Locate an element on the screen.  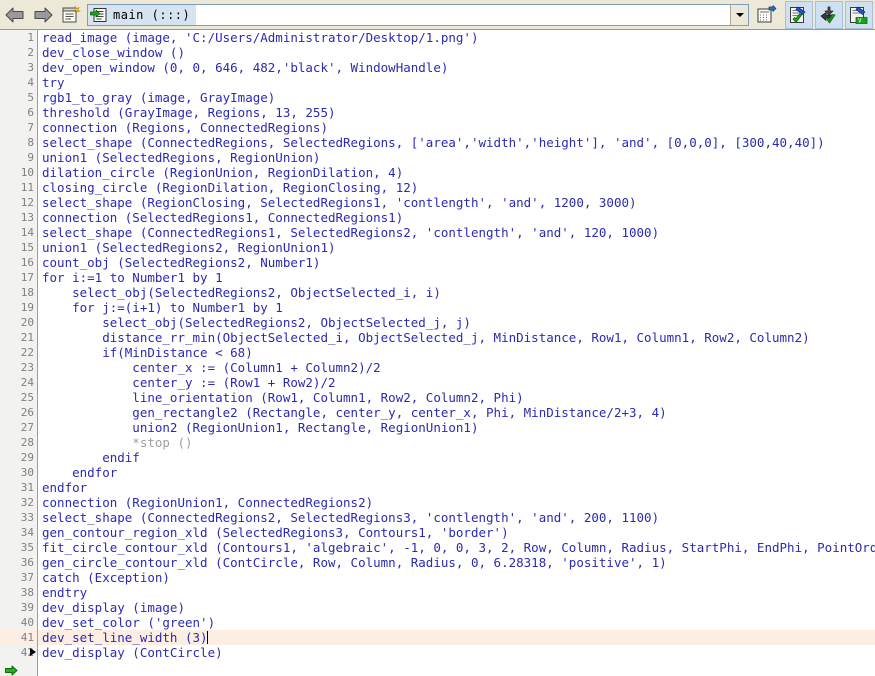
line-number: 42 is located at coordinates (28, 652).